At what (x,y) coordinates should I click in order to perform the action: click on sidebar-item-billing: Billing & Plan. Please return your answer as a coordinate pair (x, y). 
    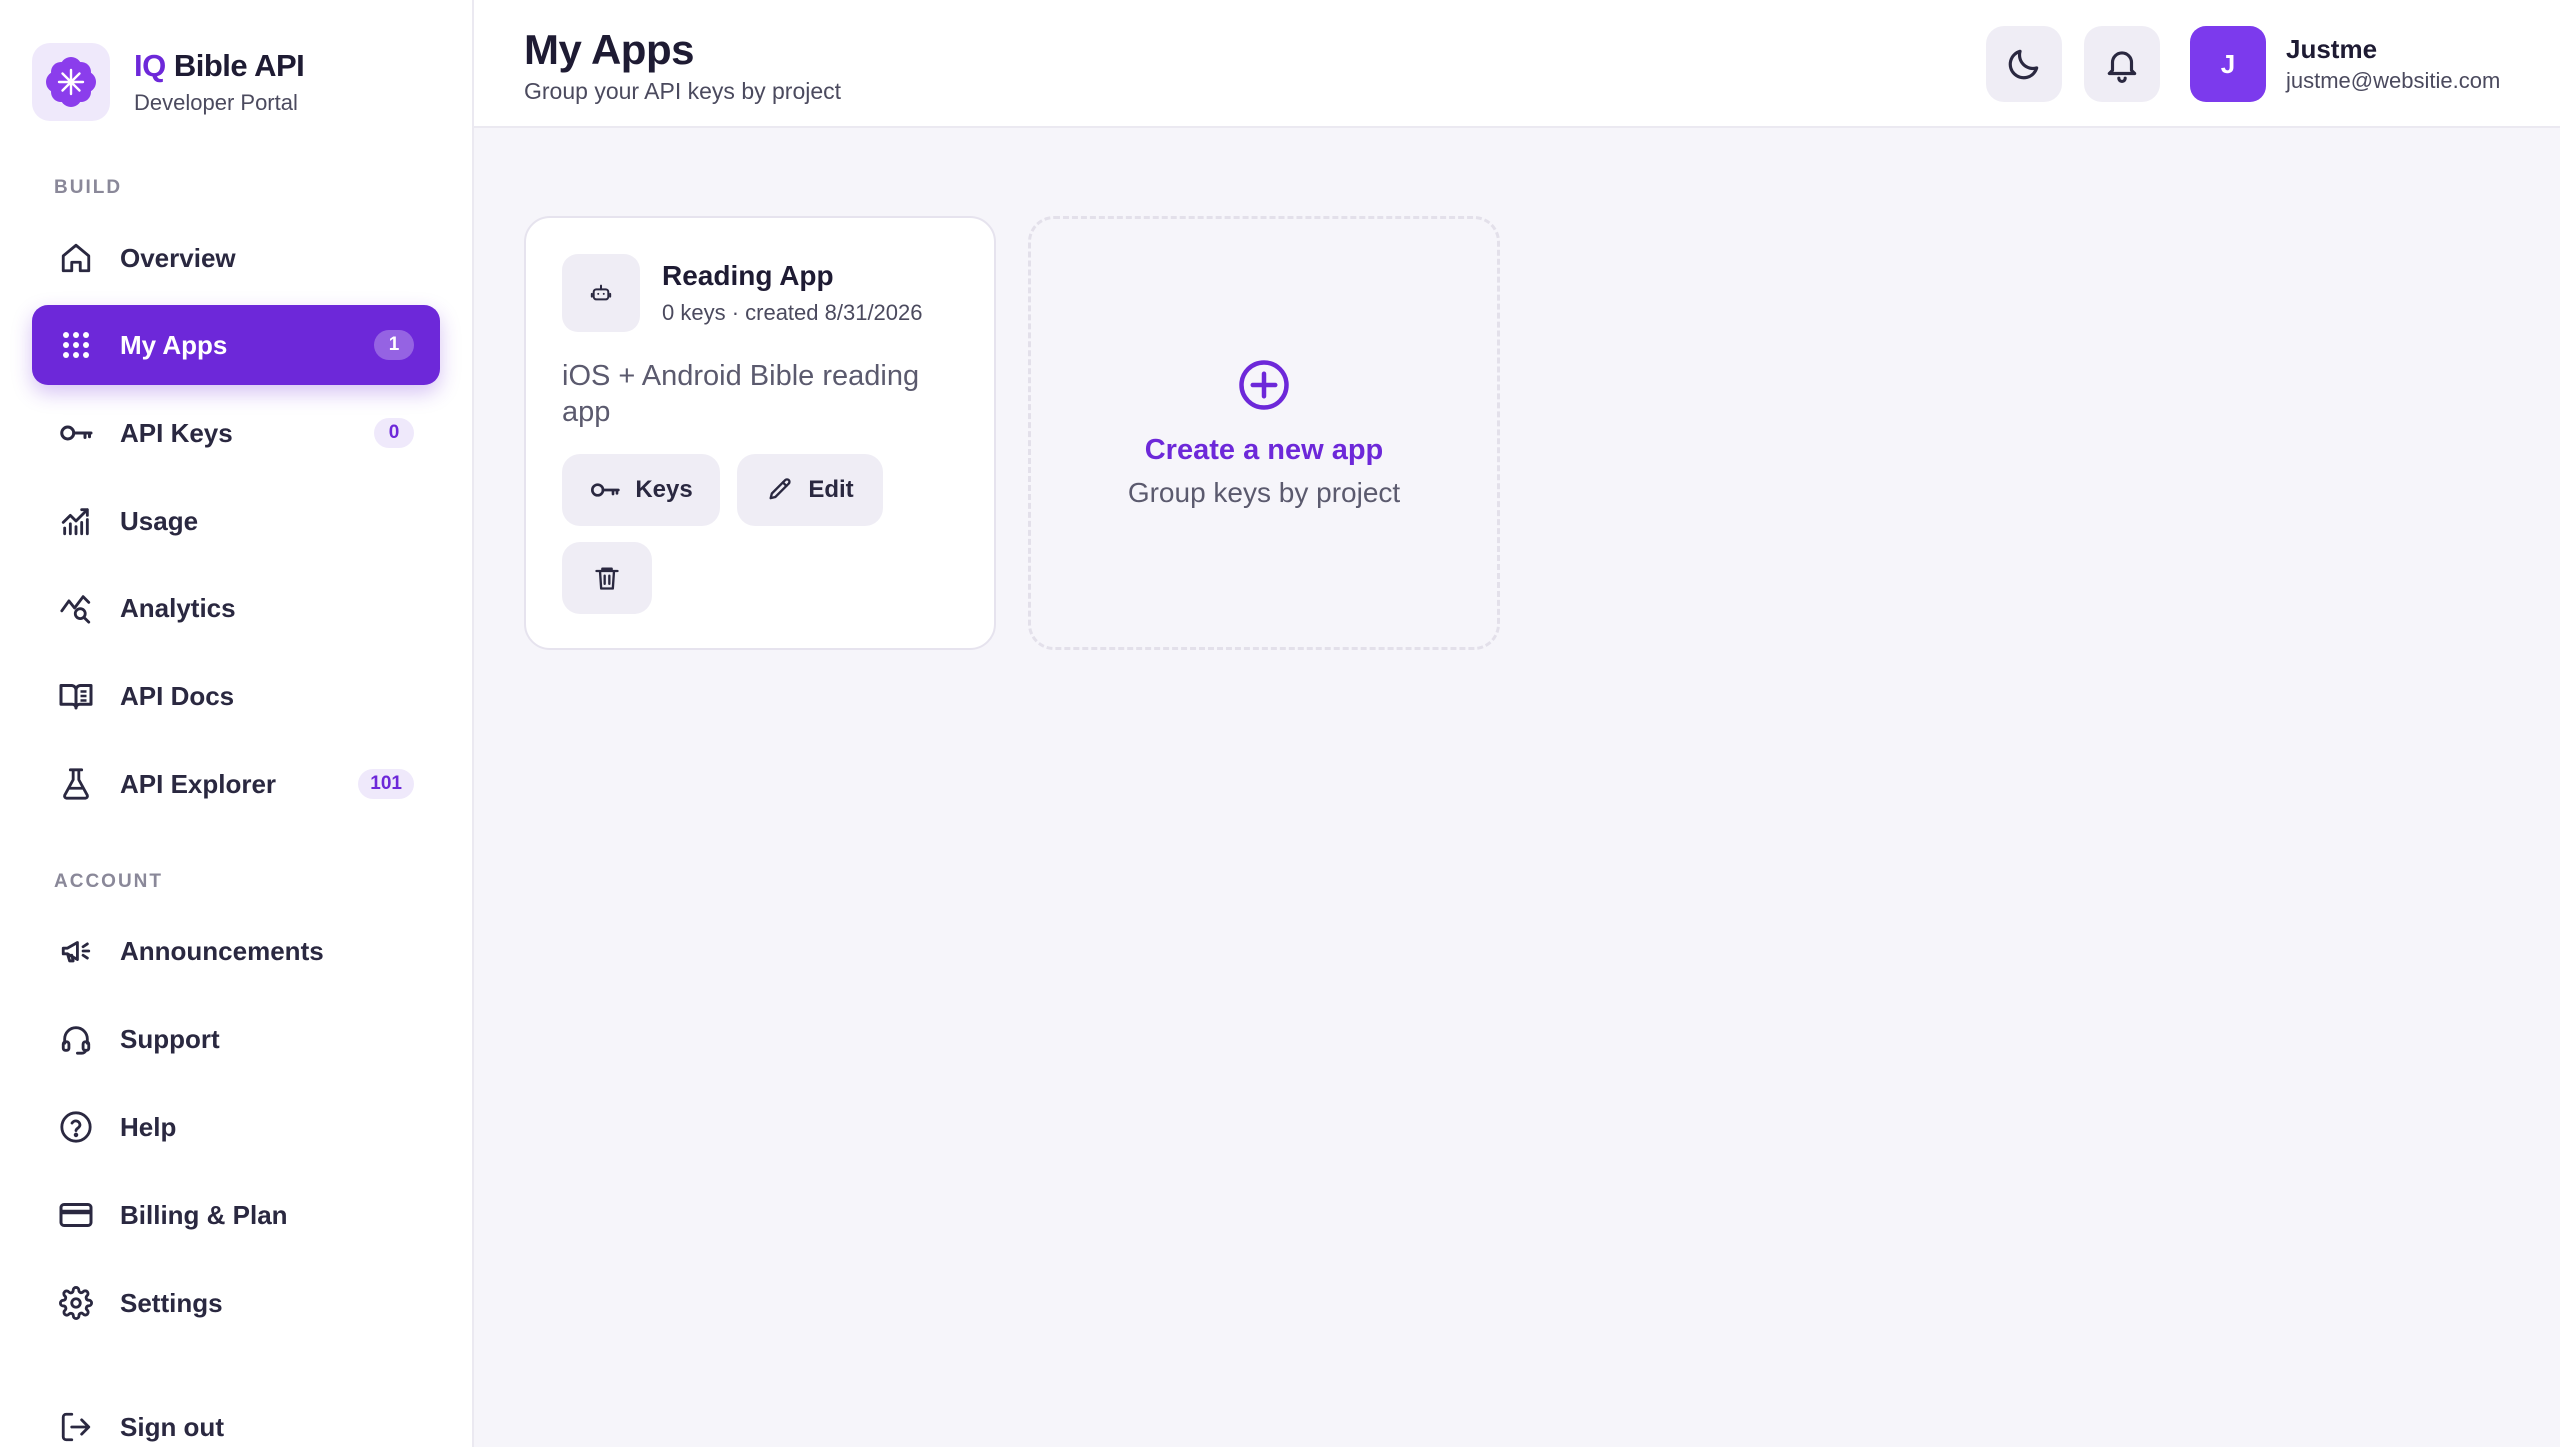
    Looking at the image, I should click on (236, 1215).